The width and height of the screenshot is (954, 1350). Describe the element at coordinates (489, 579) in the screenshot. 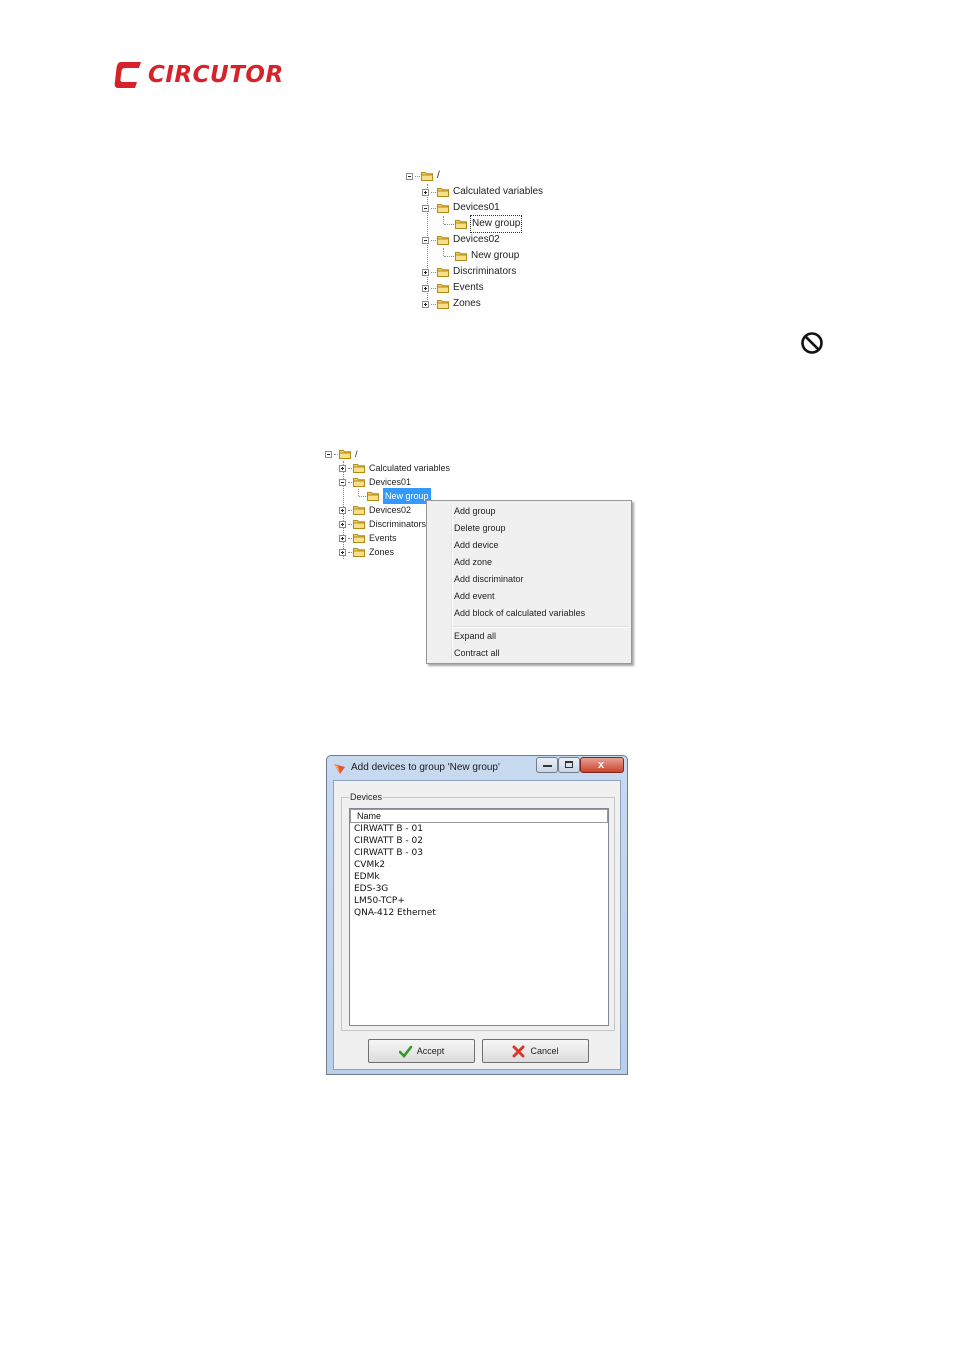

I see `menu-item-add-discriminator: Add discriminator` at that location.